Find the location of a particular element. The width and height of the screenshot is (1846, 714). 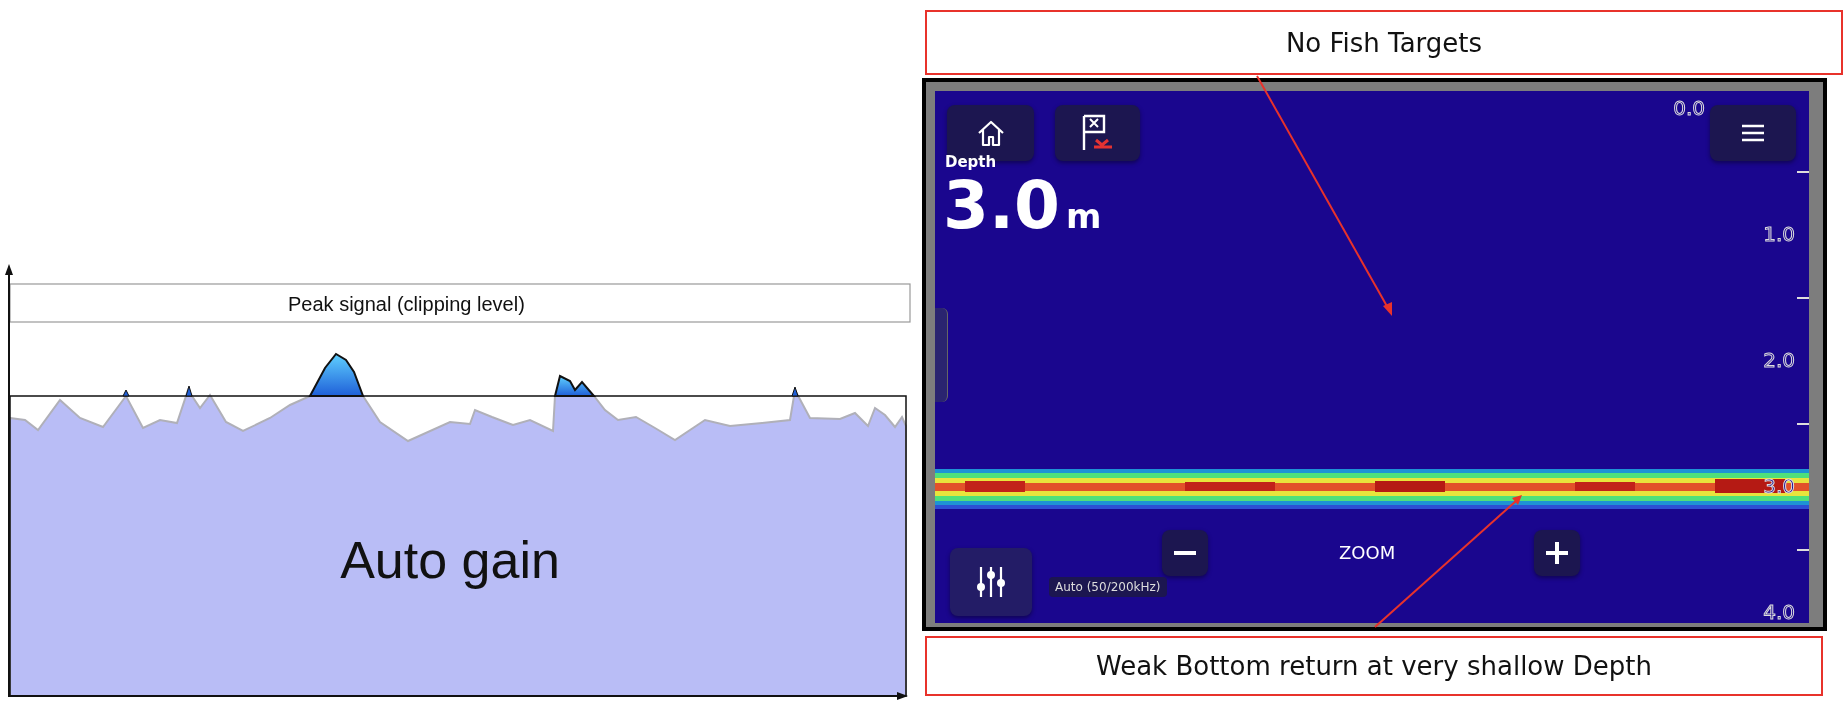

zoom-label: ZOOM is located at coordinates (1367, 552).